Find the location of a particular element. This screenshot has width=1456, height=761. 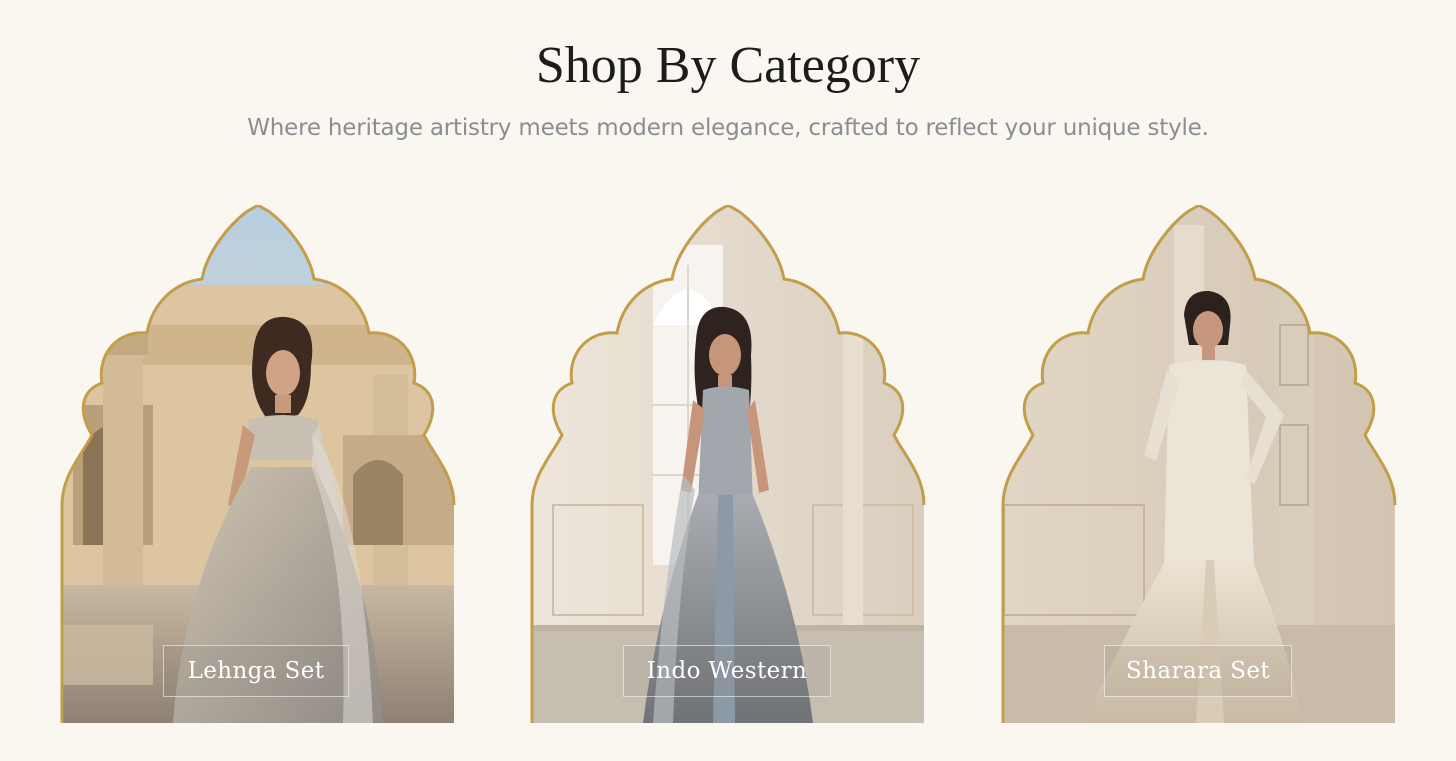

category-label-sharara-set: Sharara Set is located at coordinates (1198, 671).